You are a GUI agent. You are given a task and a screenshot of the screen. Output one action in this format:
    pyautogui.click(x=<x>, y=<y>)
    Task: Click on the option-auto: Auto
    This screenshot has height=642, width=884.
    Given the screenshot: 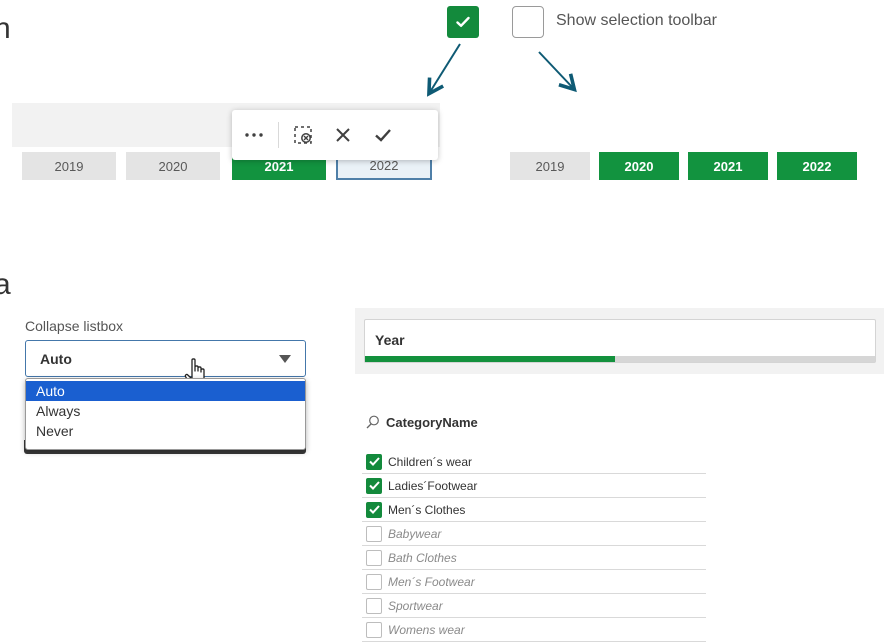 What is the action you would take?
    pyautogui.click(x=165, y=391)
    